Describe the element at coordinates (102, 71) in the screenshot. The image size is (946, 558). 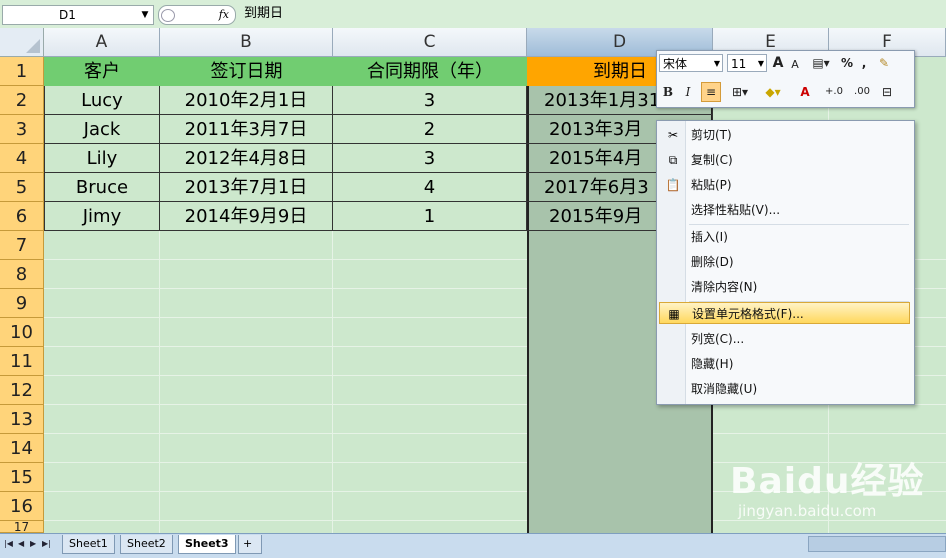
I see `cell-a1: 客户` at that location.